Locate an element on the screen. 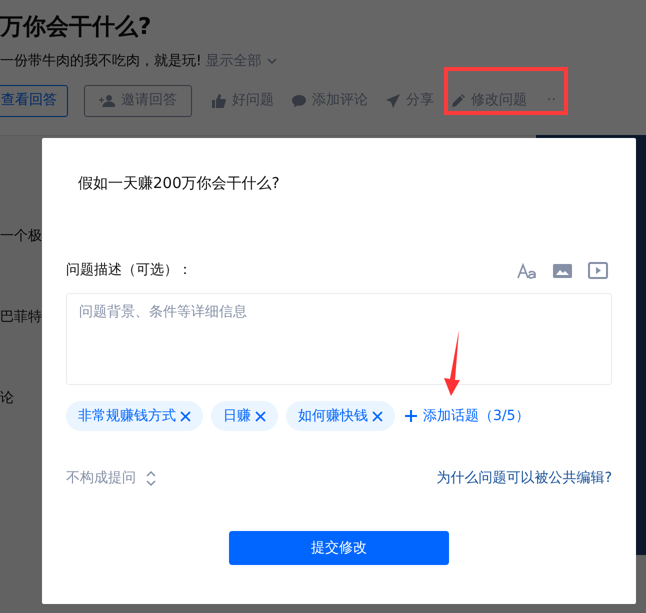 The height and width of the screenshot is (613, 646). text-fragment: 一个极 is located at coordinates (21, 236).